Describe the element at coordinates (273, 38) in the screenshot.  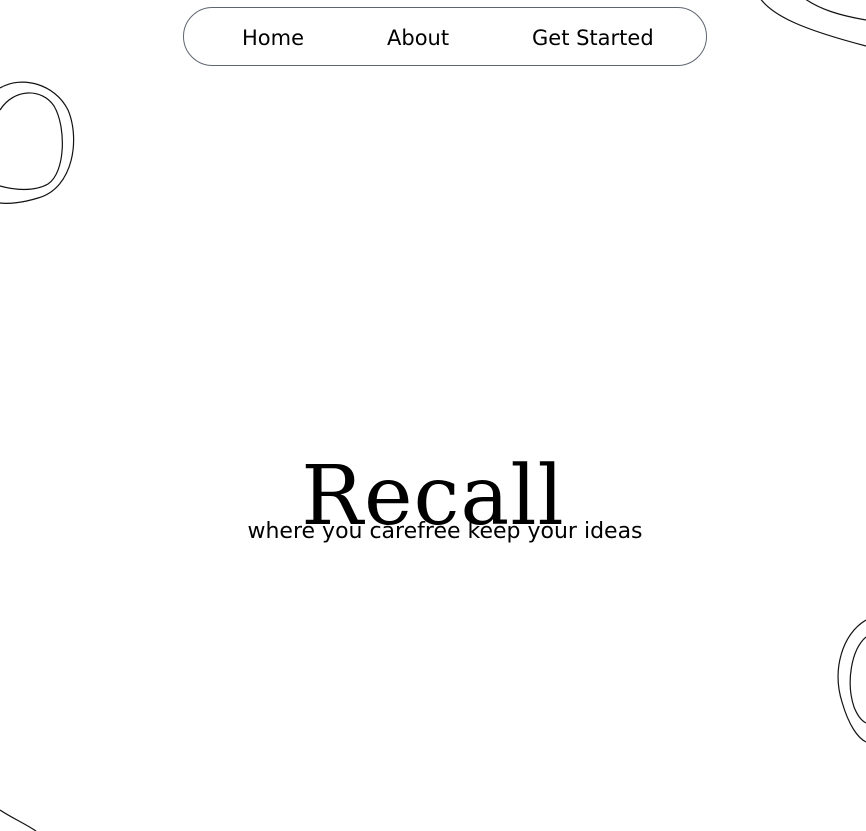
I see `nav-link-home: Home` at that location.